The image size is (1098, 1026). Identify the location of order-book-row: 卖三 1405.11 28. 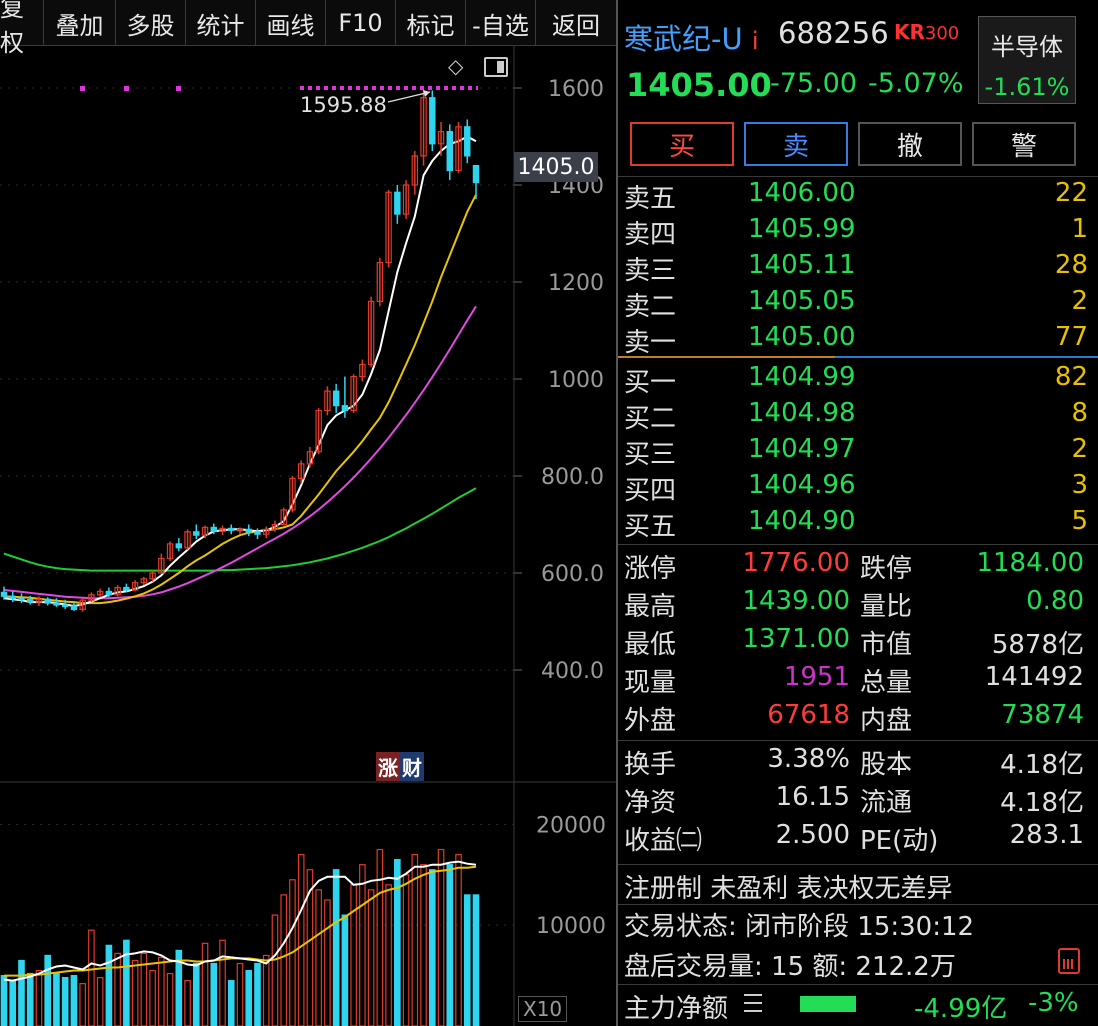
(858, 268).